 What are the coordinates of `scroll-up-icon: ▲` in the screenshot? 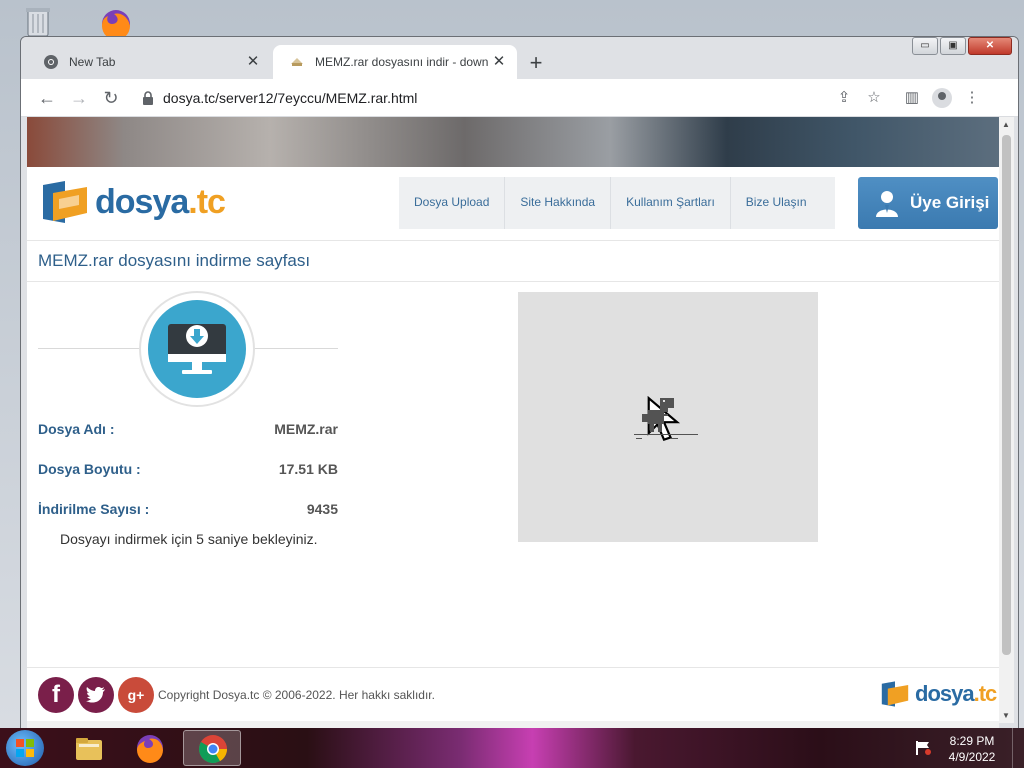 It's located at (1006, 124).